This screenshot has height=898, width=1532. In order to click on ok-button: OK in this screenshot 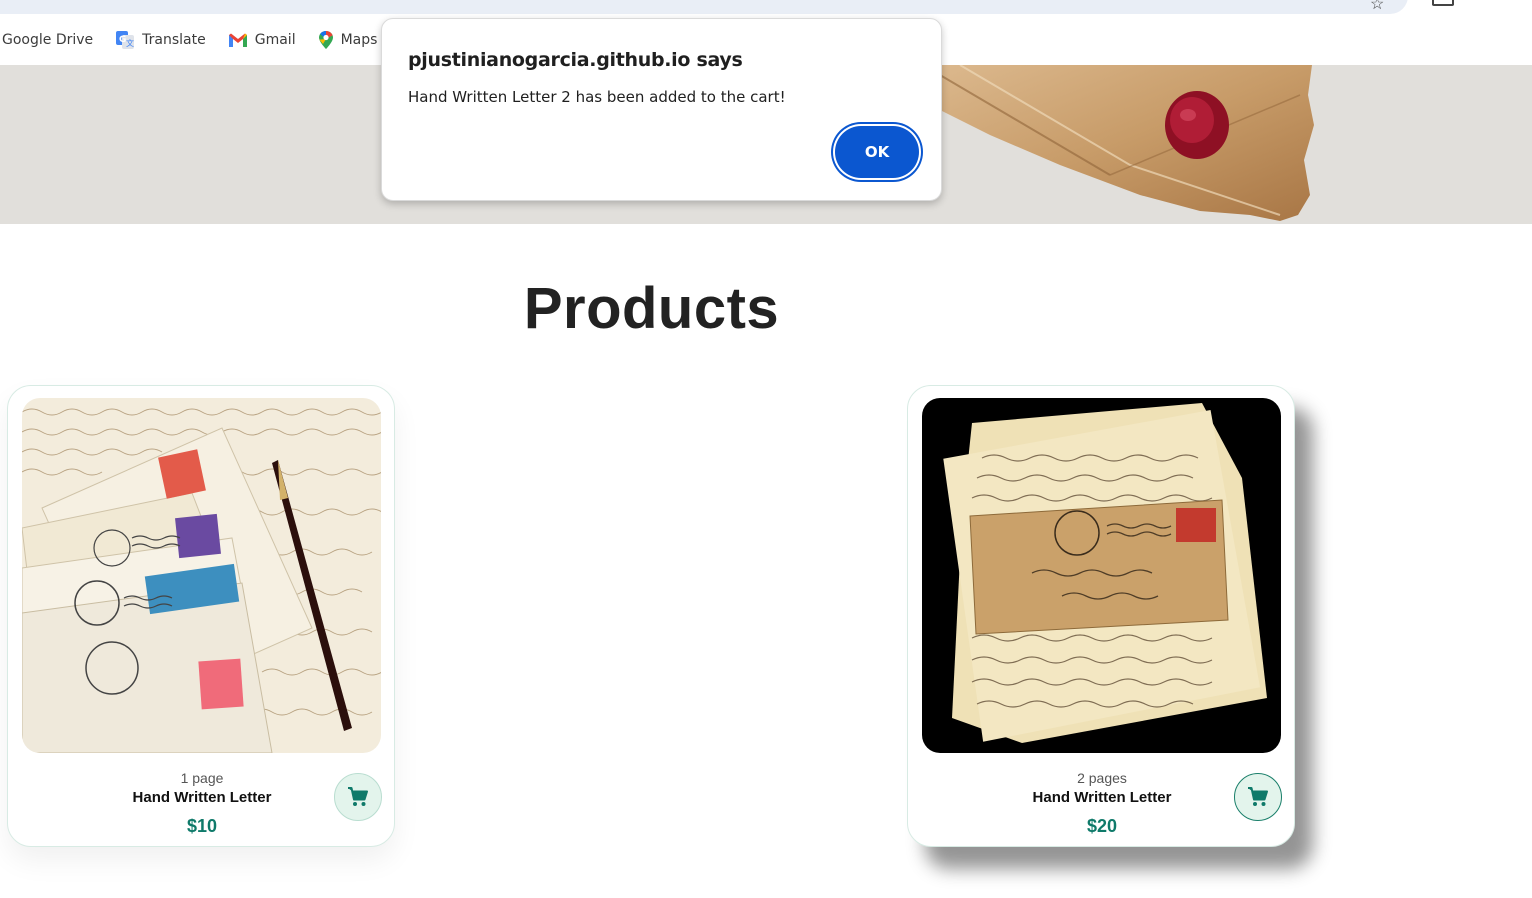, I will do `click(877, 152)`.